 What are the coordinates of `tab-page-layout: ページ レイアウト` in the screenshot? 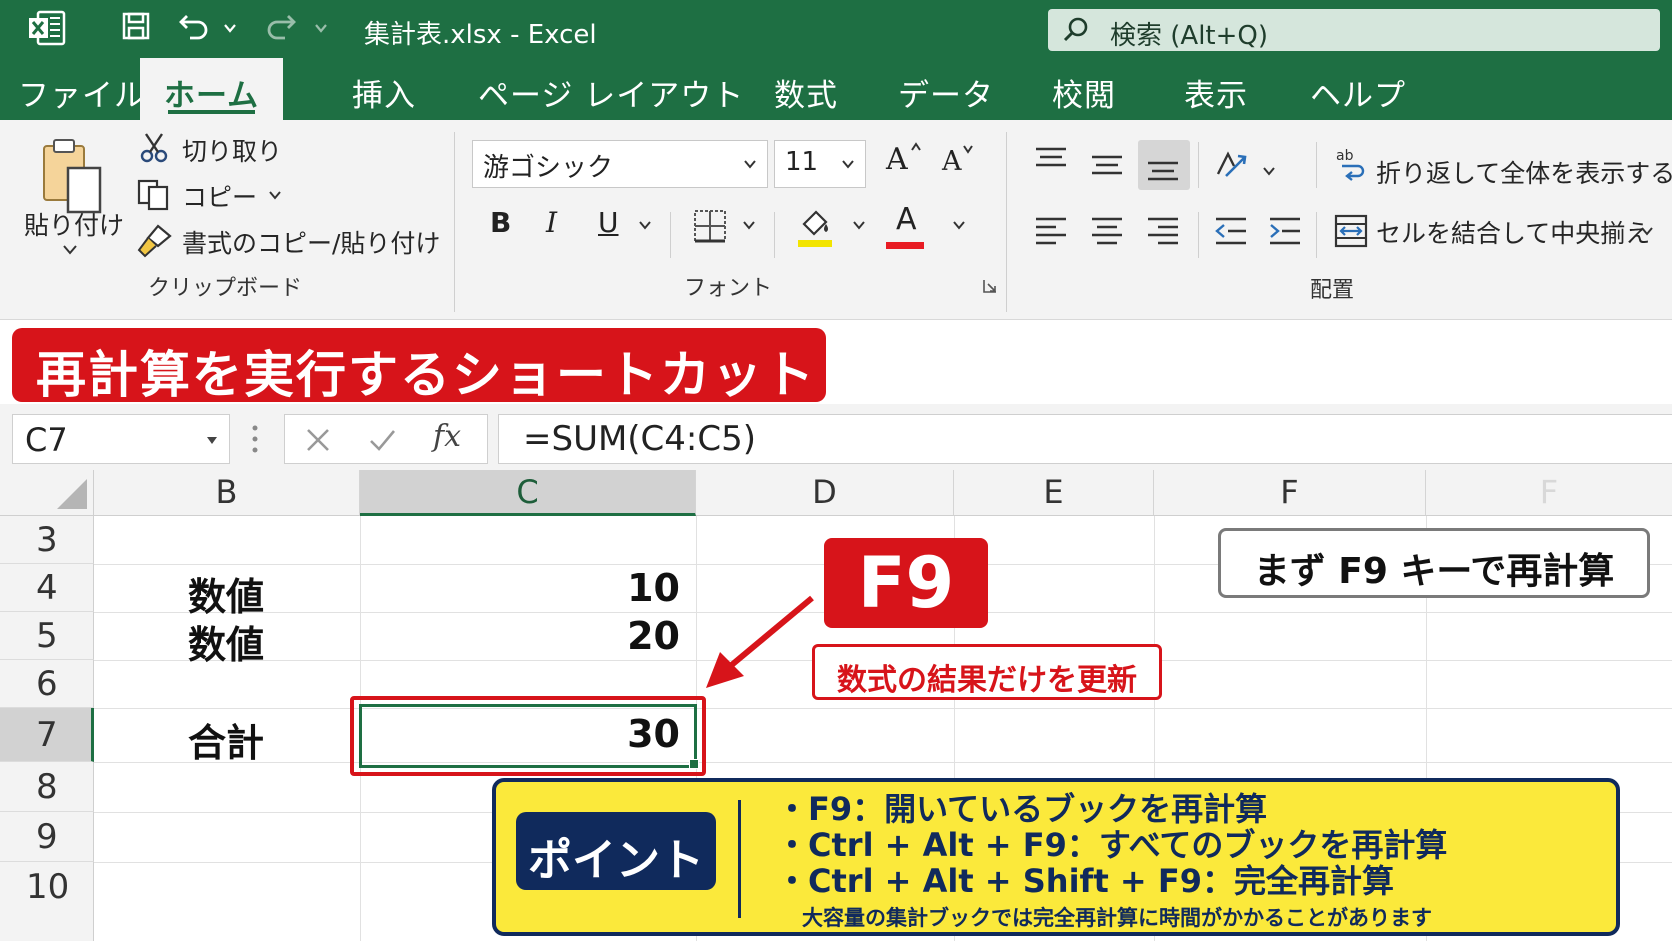 It's located at (611, 92).